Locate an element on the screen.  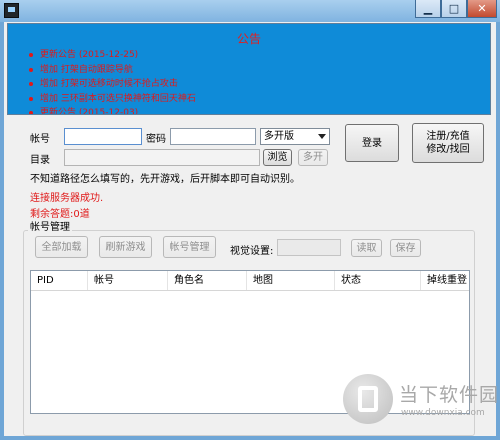
minimize-icon: ▁ is located at coordinates (428, 8).